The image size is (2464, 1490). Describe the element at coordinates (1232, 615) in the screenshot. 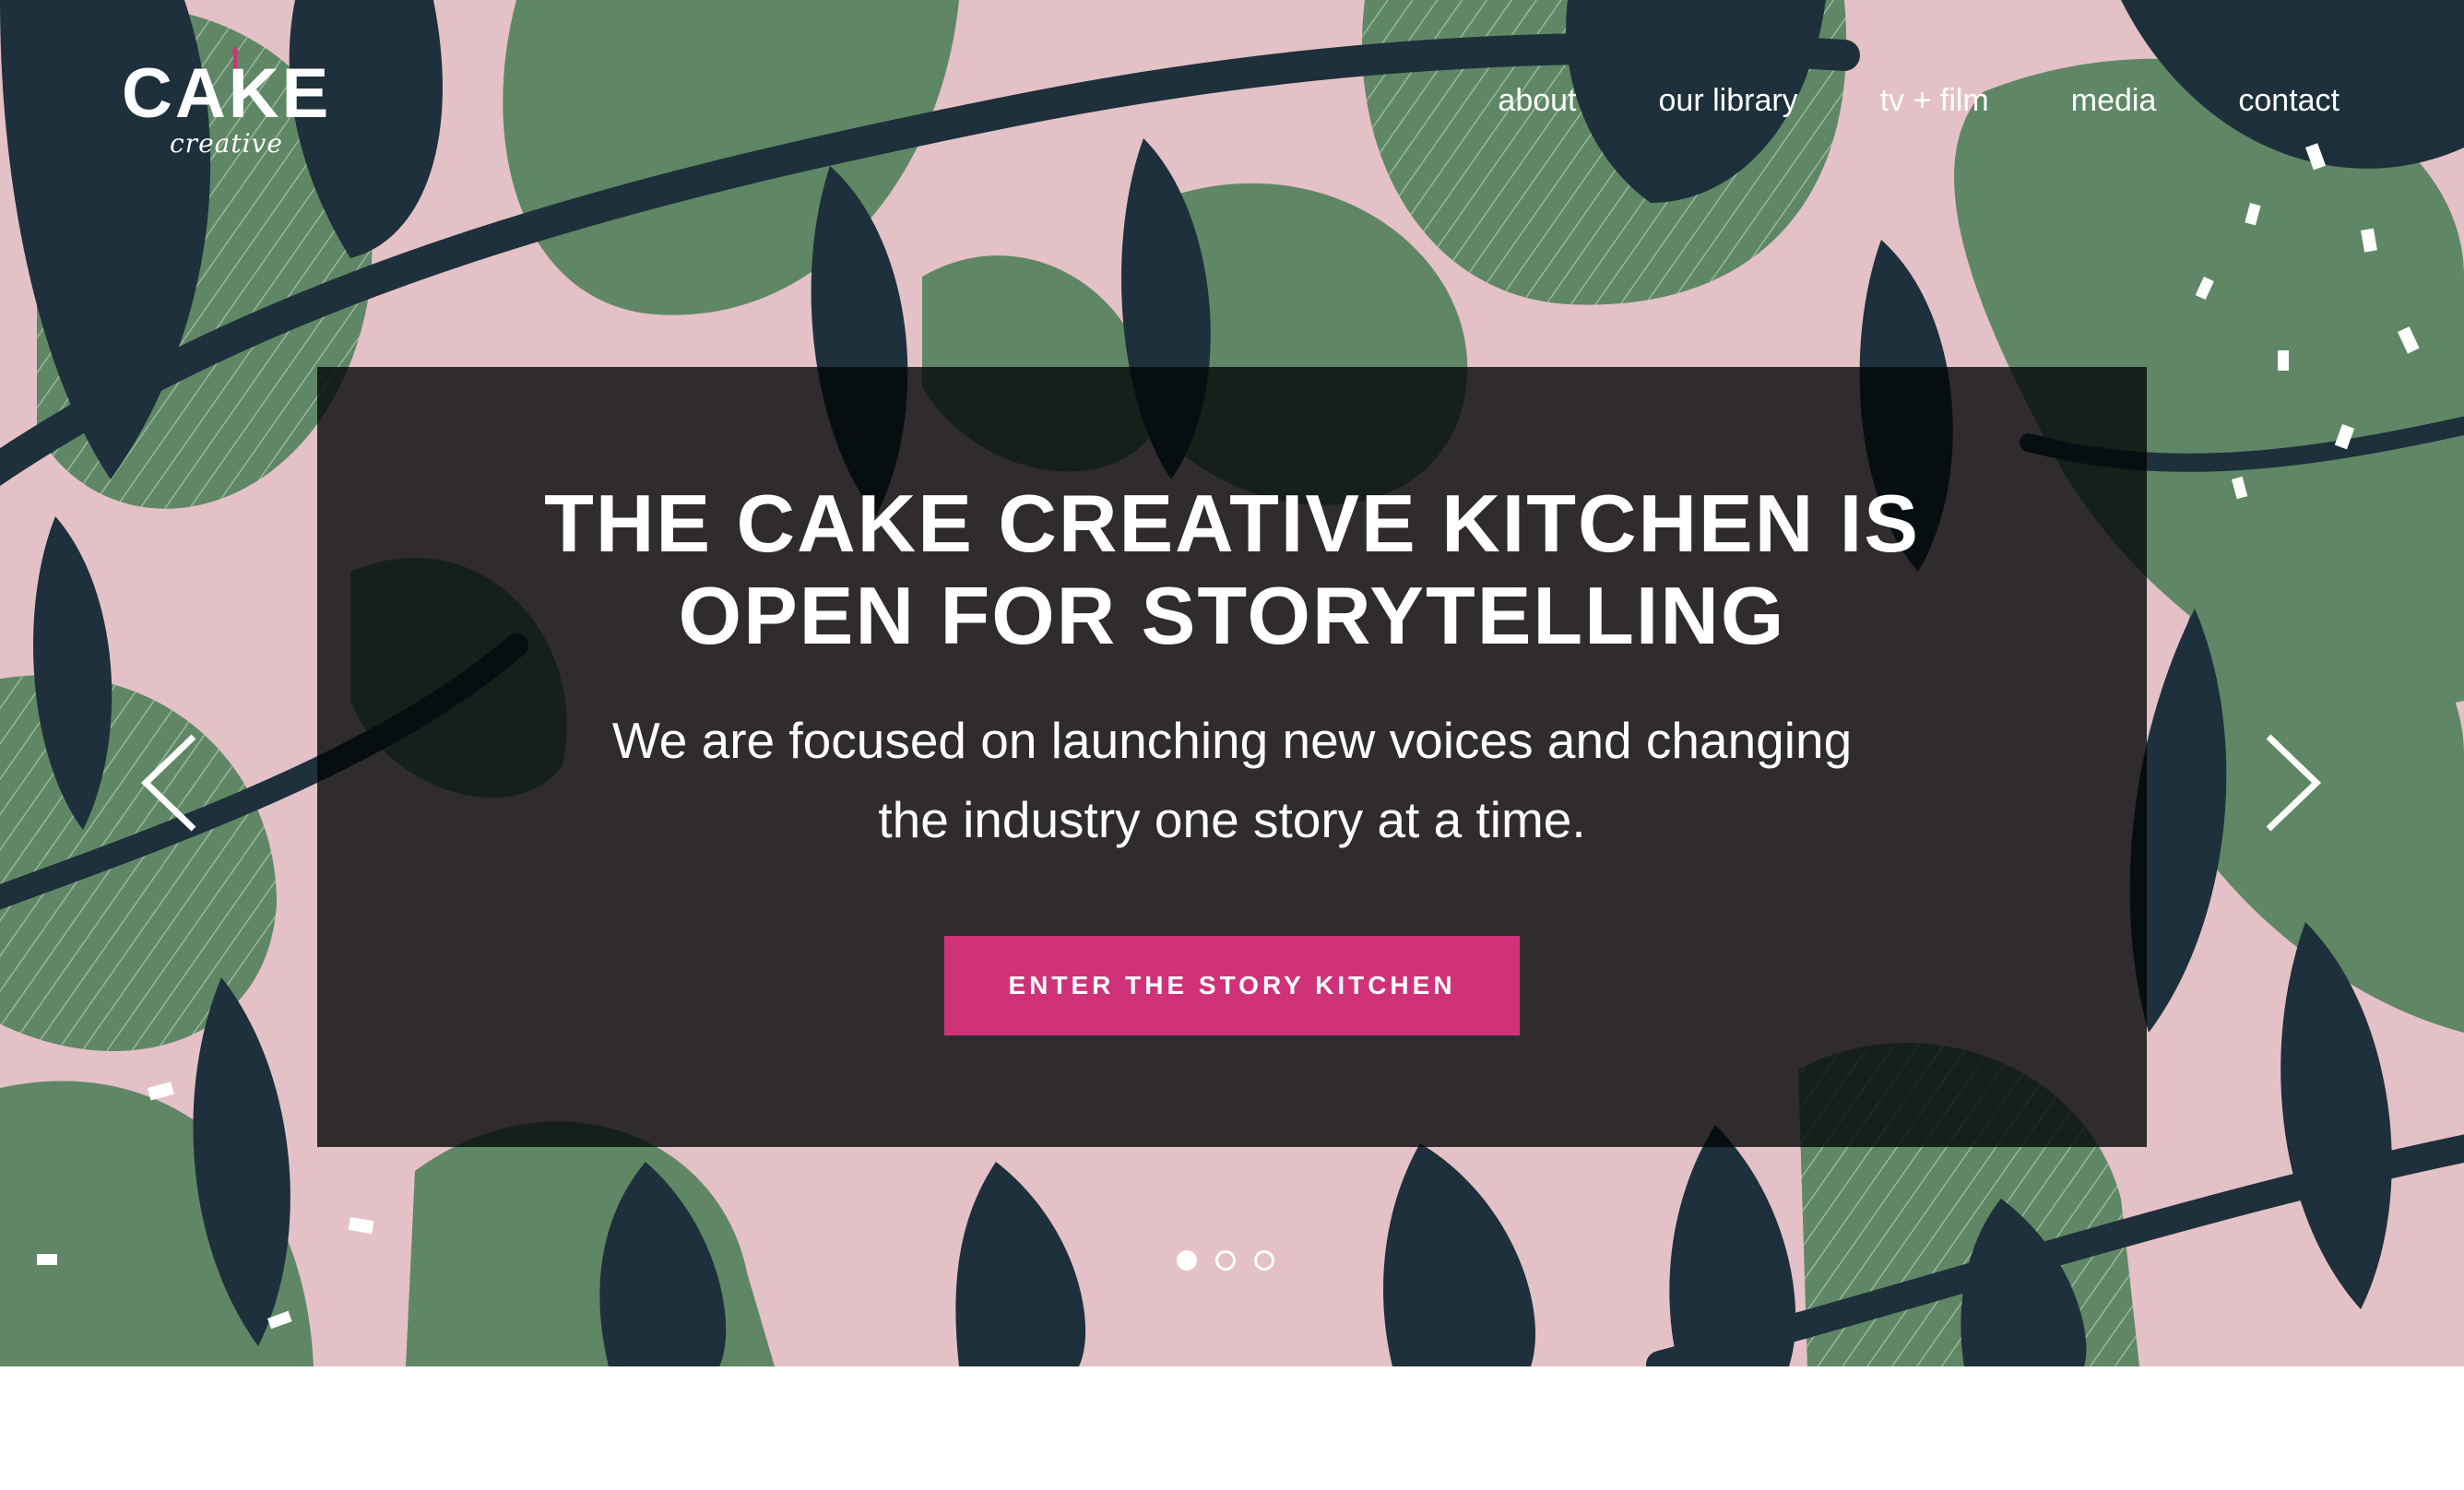

I see `hero-headline-line-2: OPEN FOR STORYTELLING` at that location.